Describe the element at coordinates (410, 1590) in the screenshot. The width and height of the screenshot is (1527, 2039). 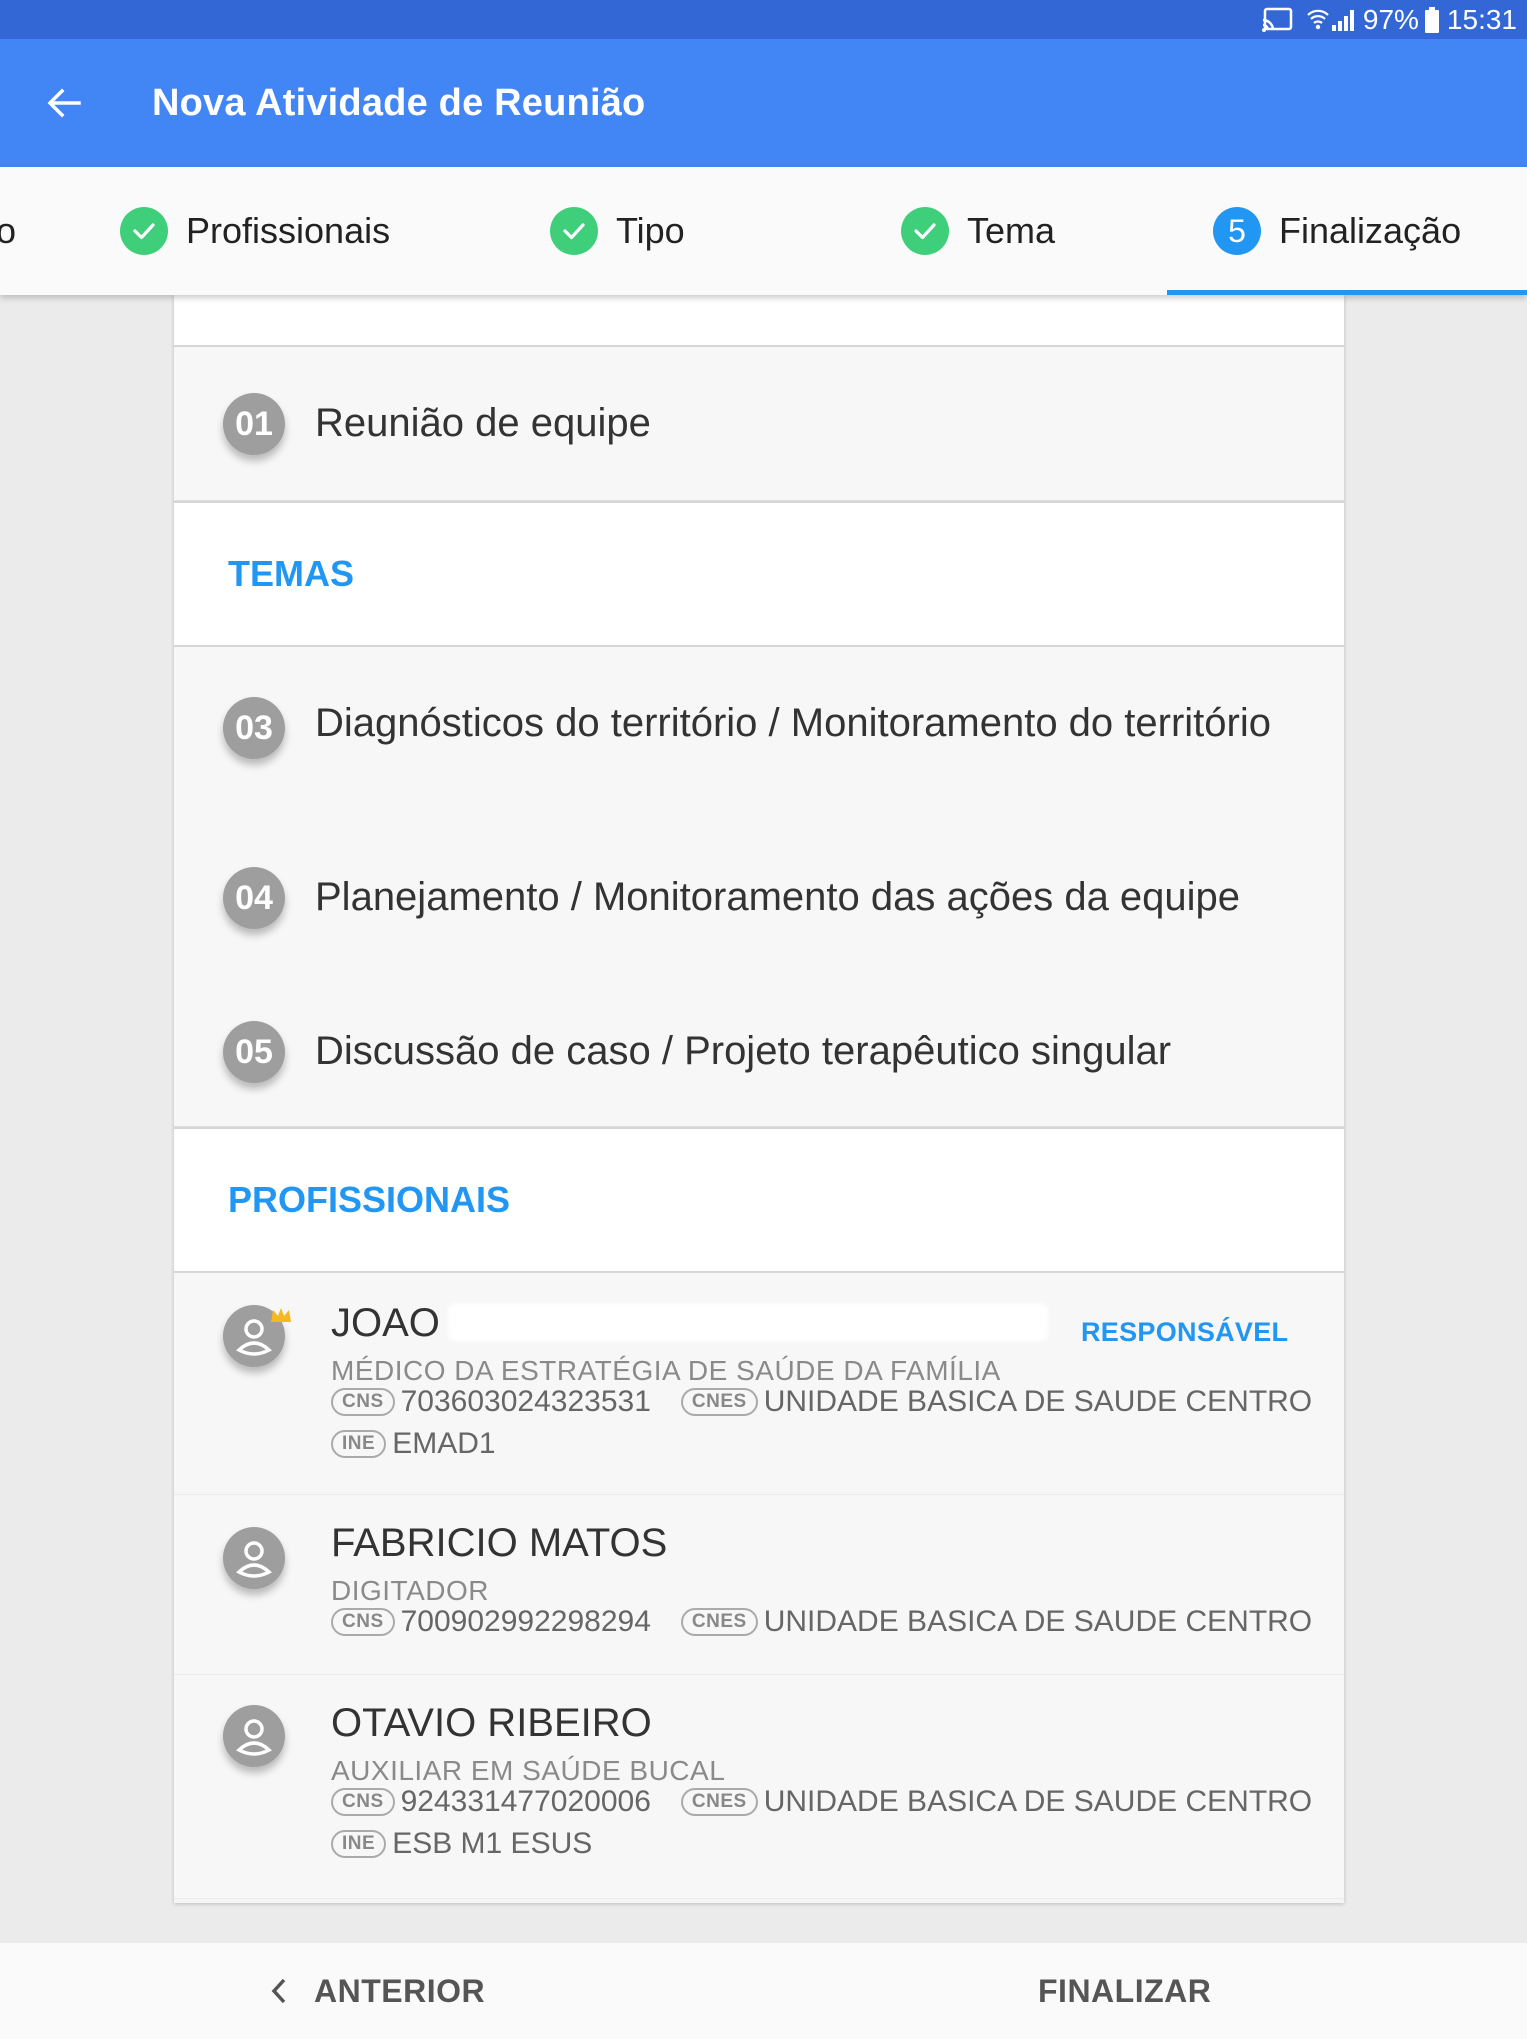
I see `professional-role: DIGITADOR` at that location.